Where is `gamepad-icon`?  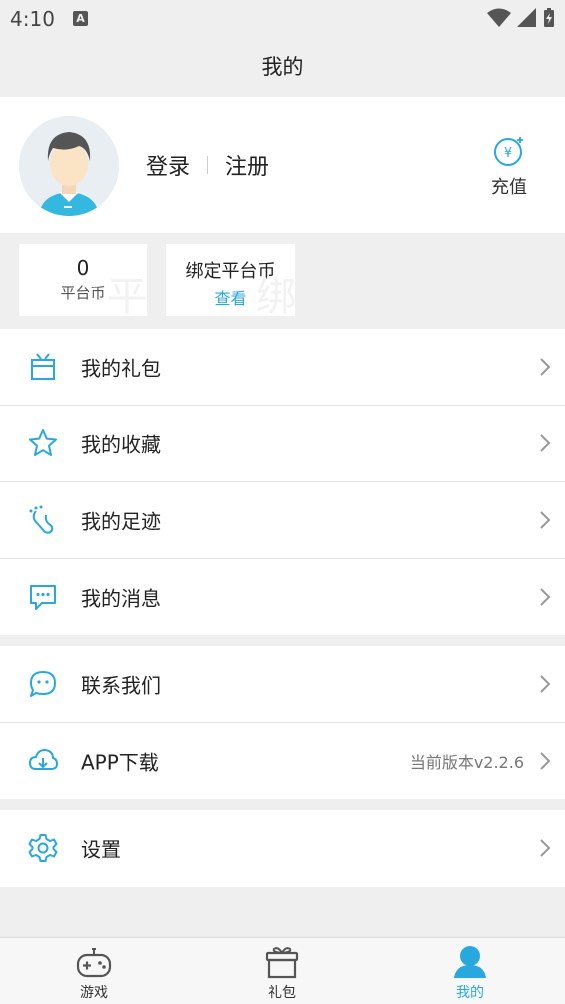 gamepad-icon is located at coordinates (94, 963).